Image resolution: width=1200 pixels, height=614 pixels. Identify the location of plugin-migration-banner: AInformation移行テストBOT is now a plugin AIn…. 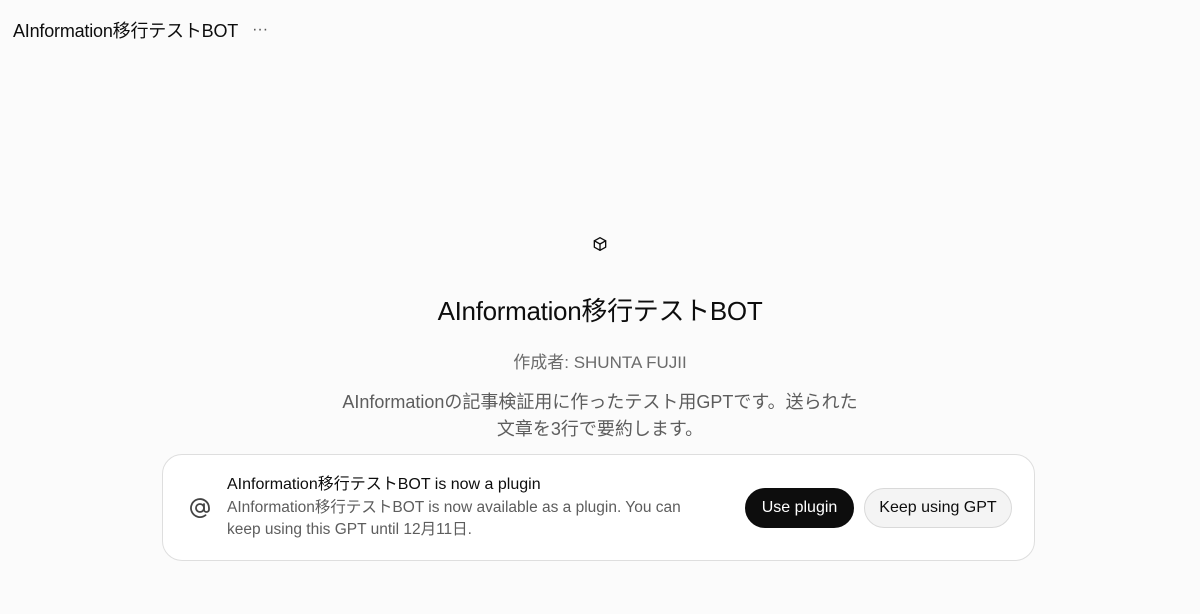
(598, 507).